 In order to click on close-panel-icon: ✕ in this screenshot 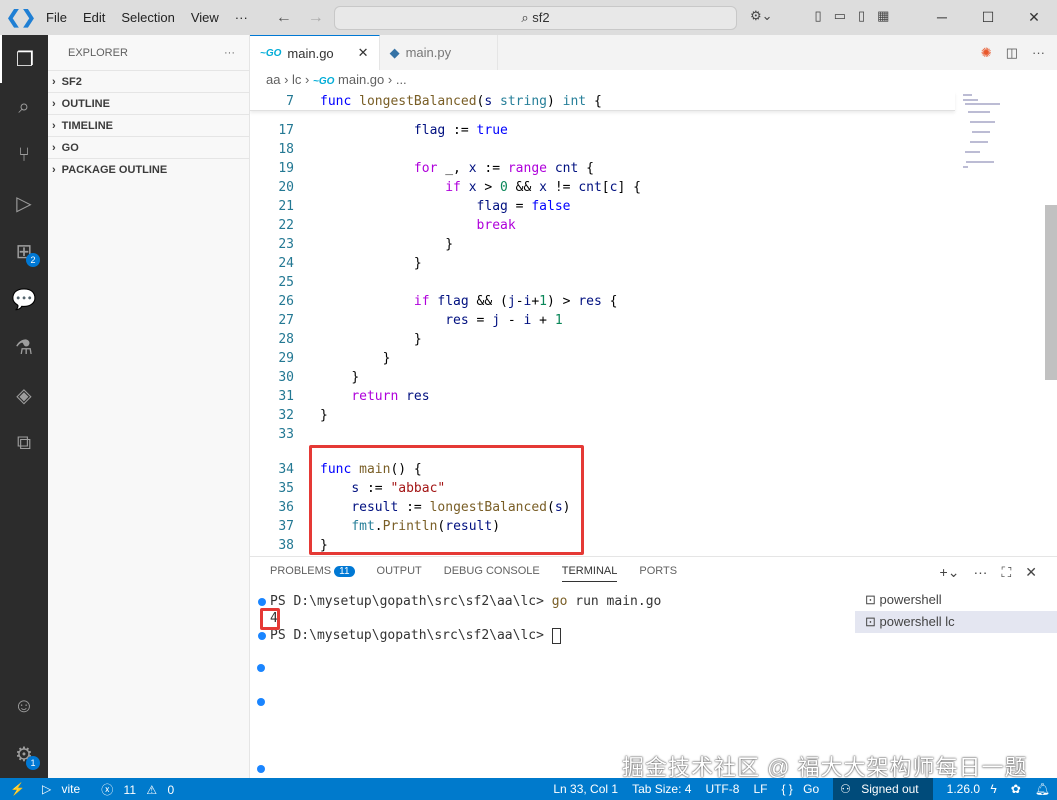, I will do `click(1031, 572)`.